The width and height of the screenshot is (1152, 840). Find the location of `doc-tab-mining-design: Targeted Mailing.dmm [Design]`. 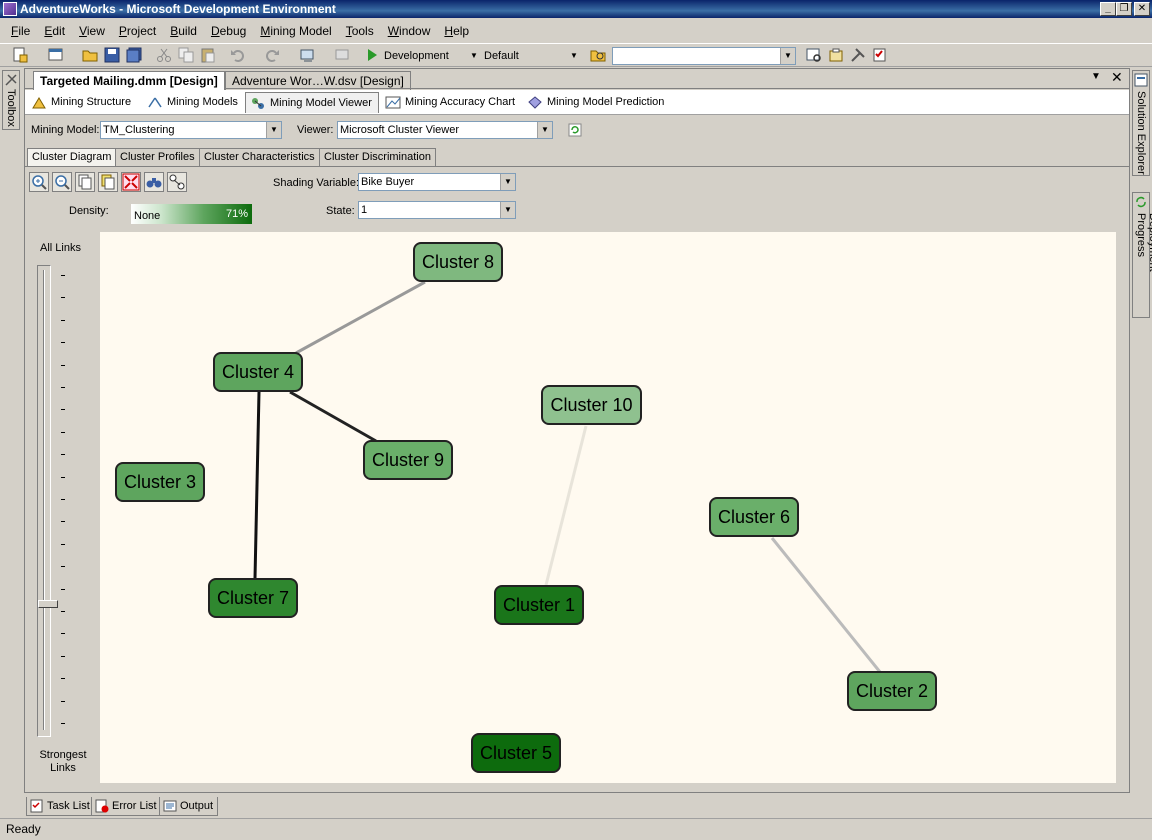

doc-tab-mining-design: Targeted Mailing.dmm [Design] is located at coordinates (129, 81).